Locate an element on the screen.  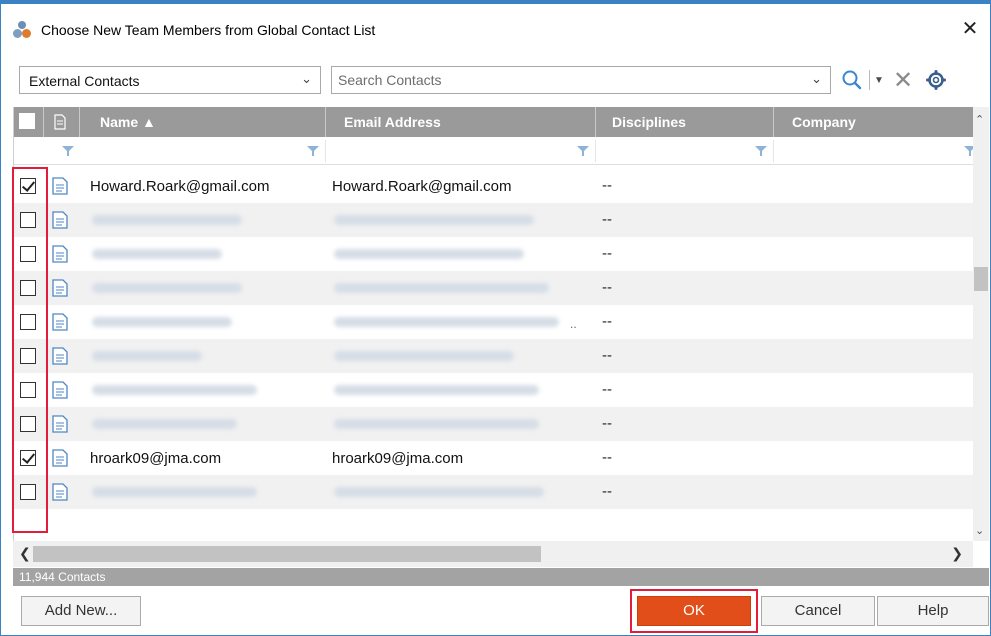
vertical-scrollbar: ⌃ ⌄ is located at coordinates (981, 324).